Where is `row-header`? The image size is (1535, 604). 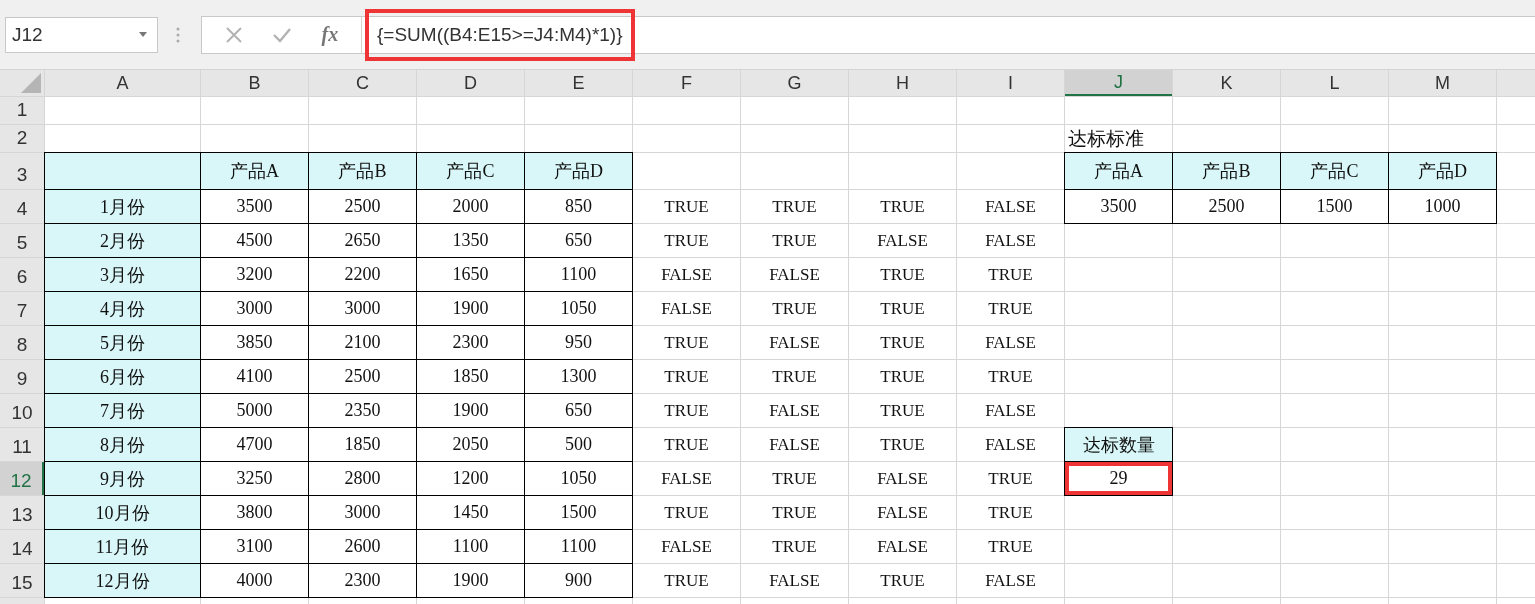
row-header is located at coordinates (22, 601).